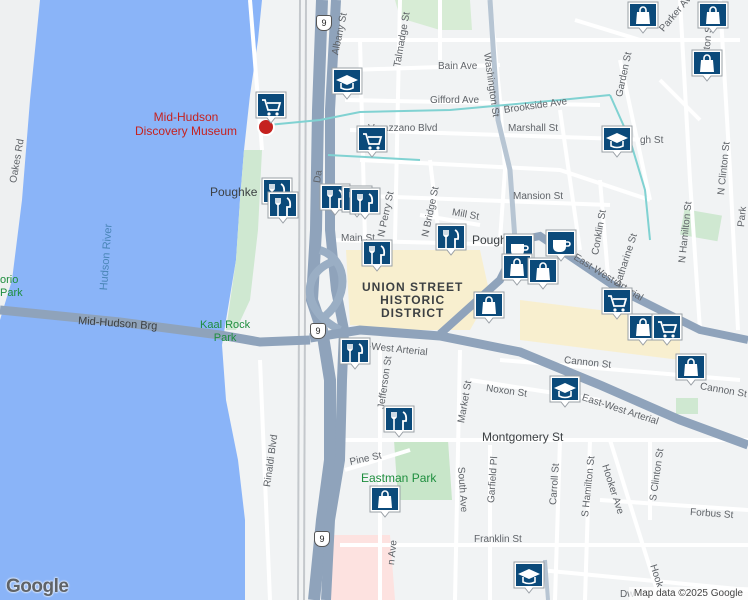 This screenshot has width=748, height=600. What do you see at coordinates (538, 196) in the screenshot?
I see `mansion-st-label: Mansion St` at bounding box center [538, 196].